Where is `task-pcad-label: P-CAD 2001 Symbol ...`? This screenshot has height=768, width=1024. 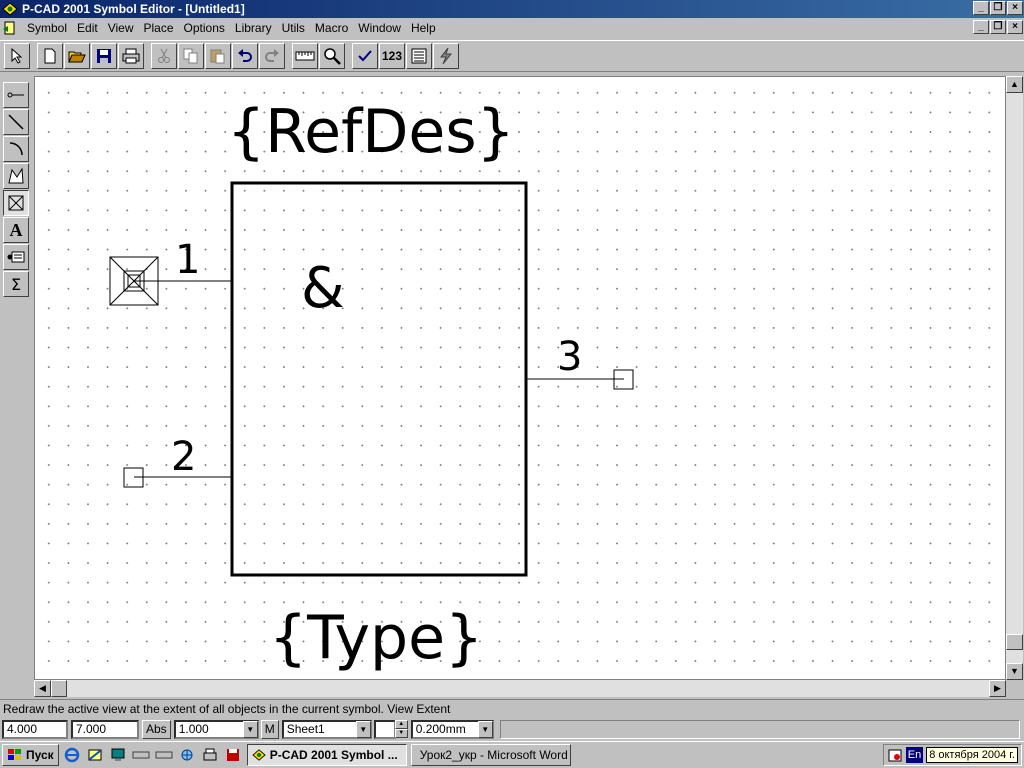
task-pcad-label: P-CAD 2001 Symbol ... is located at coordinates (333, 755).